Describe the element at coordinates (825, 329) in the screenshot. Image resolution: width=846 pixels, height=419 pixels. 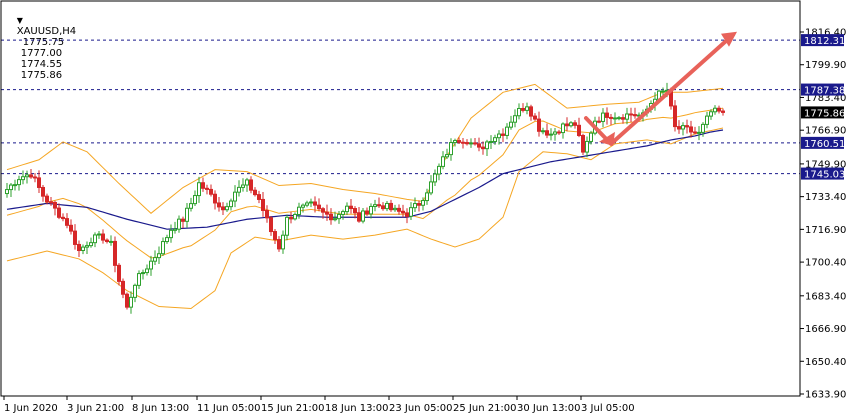
I see `y-tick-label: 1666.90` at that location.